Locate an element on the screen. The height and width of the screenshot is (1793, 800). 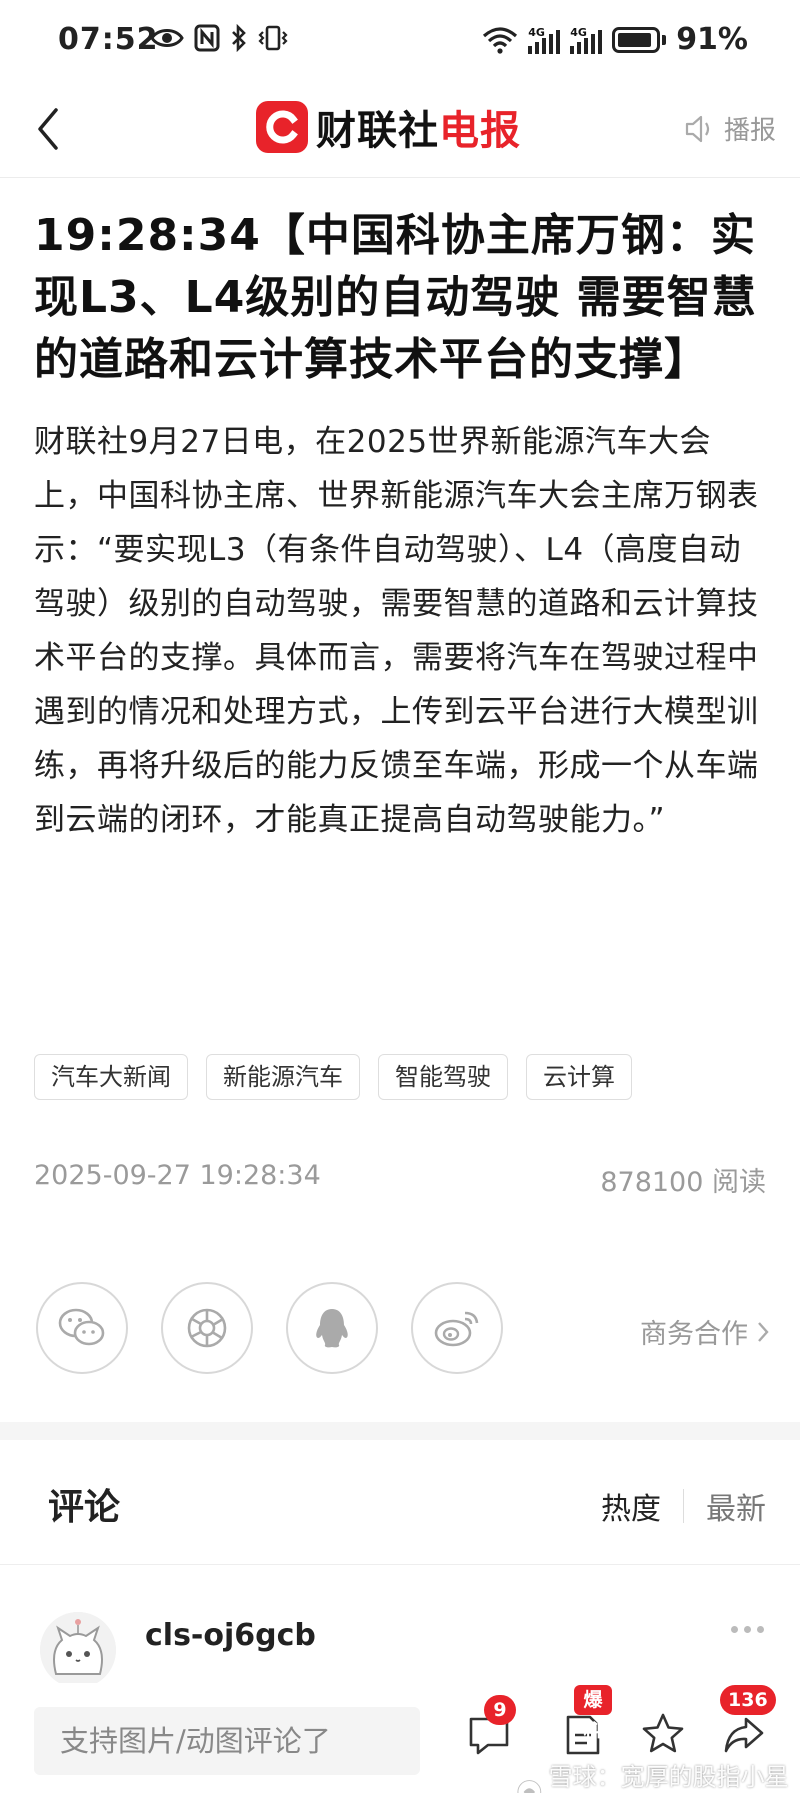
publish-time: 2025-09-27 19:28:34 is located at coordinates (177, 1175).